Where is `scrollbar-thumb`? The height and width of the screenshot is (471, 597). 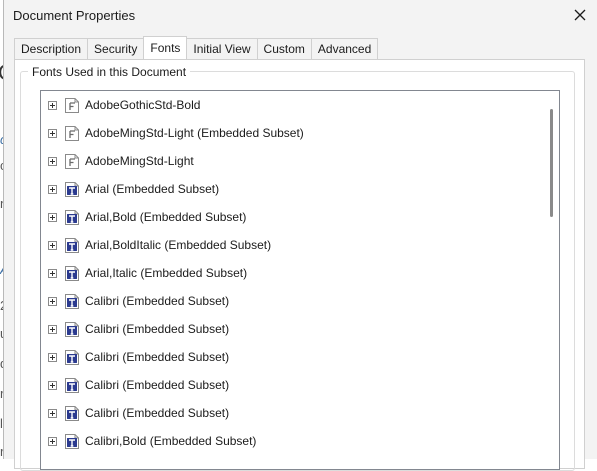
scrollbar-thumb is located at coordinates (551, 163).